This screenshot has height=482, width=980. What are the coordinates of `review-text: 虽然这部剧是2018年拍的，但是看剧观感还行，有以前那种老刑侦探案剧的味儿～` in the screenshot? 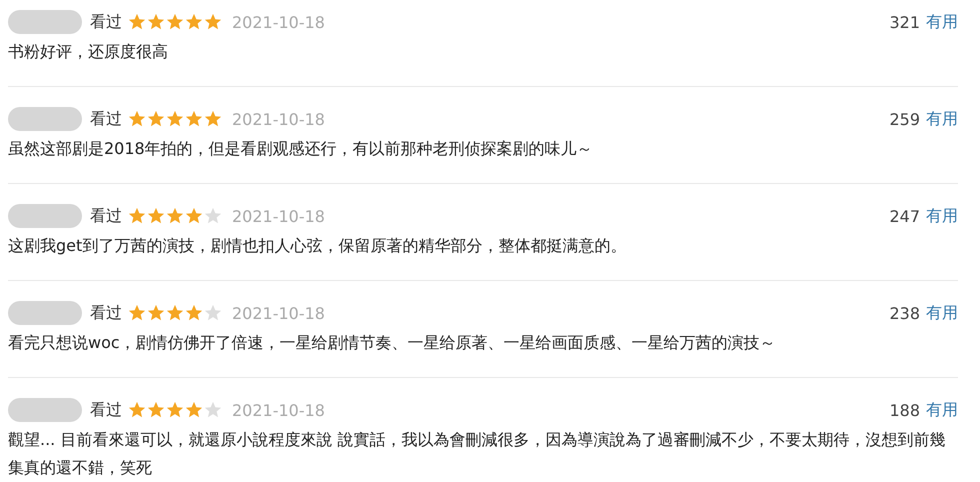 It's located at (301, 149).